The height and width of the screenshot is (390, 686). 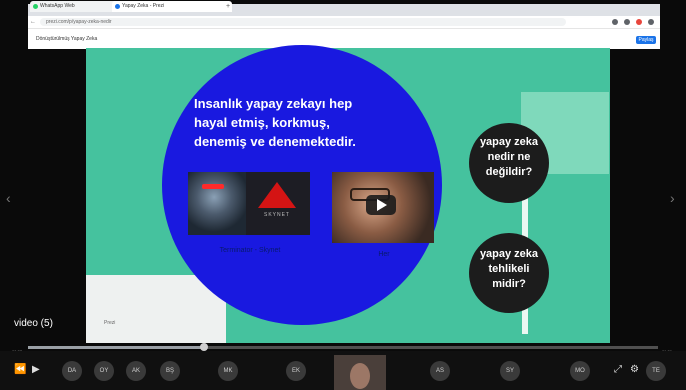 What do you see at coordinates (646, 40) in the screenshot?
I see `share-button: Paylaş` at bounding box center [646, 40].